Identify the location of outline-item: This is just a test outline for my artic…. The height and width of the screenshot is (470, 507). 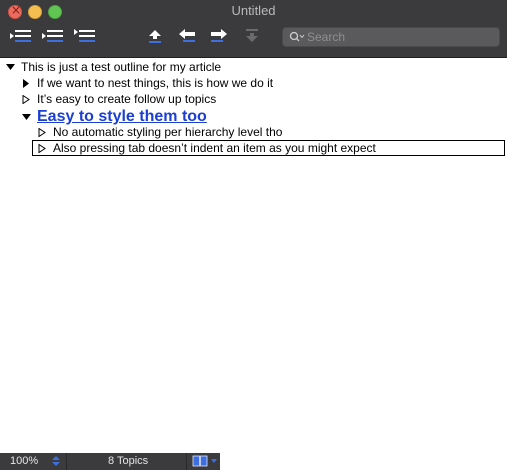
(113, 67).